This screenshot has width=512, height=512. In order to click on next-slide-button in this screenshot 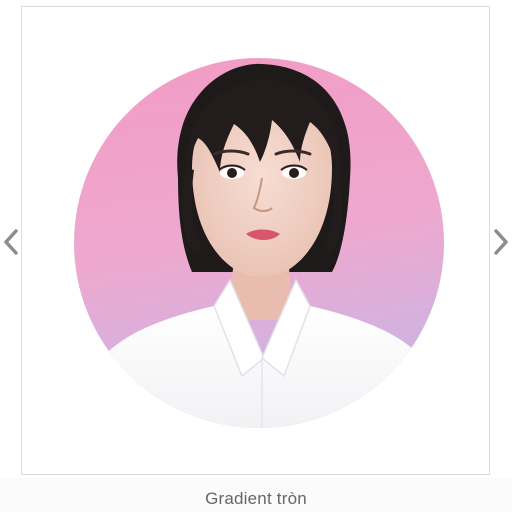, I will do `click(501, 242)`.